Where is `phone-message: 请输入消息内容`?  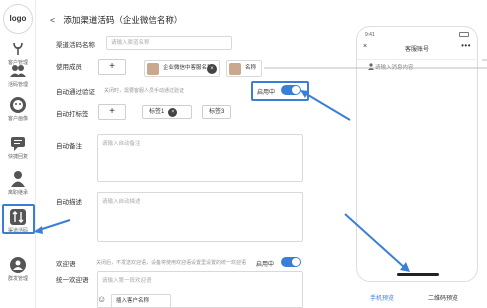 phone-message: 请输入消息内容 is located at coordinates (394, 68).